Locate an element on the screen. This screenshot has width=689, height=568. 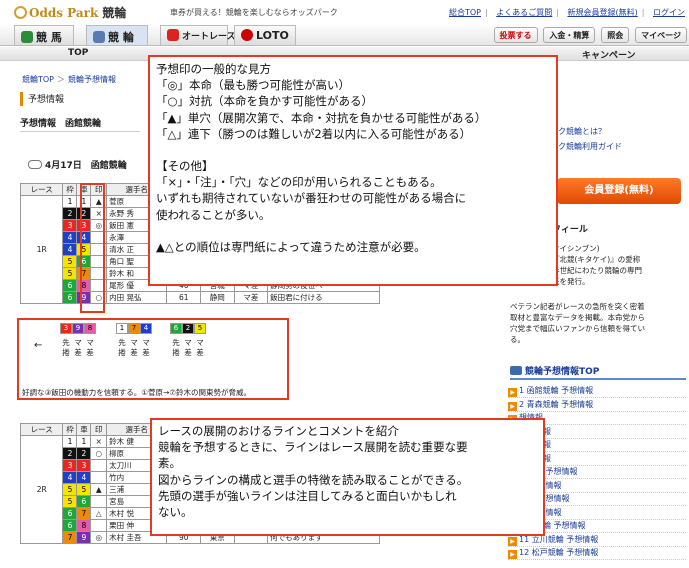
table-row: 6 9 ○ 内田 晃弘 61 静岡 マ差 飯田君に付ける is located at coordinates (200, 297).